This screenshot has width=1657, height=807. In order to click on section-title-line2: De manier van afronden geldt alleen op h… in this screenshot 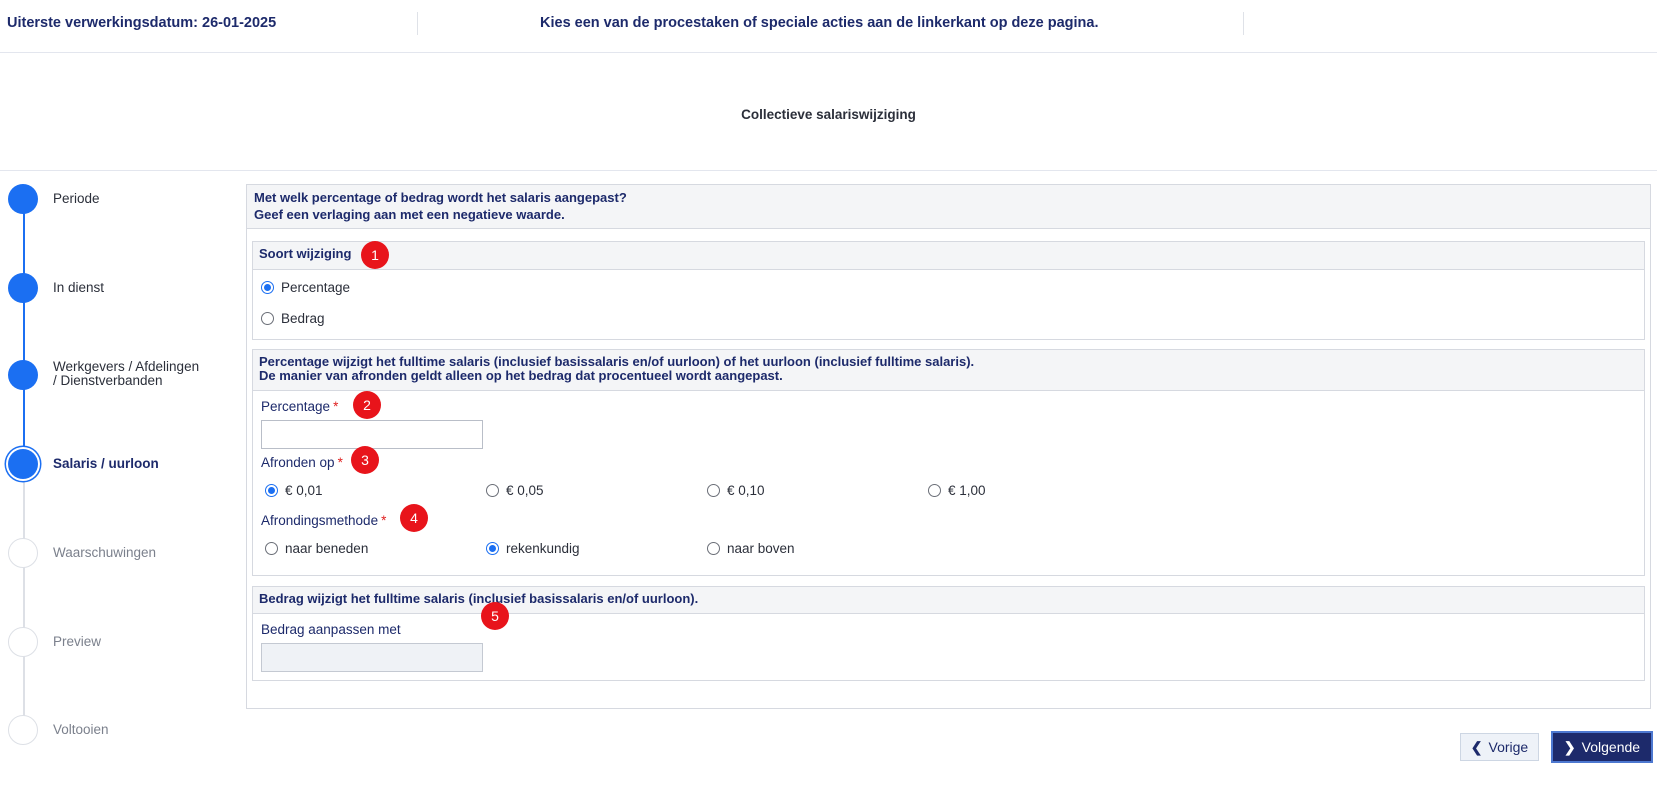, I will do `click(521, 375)`.